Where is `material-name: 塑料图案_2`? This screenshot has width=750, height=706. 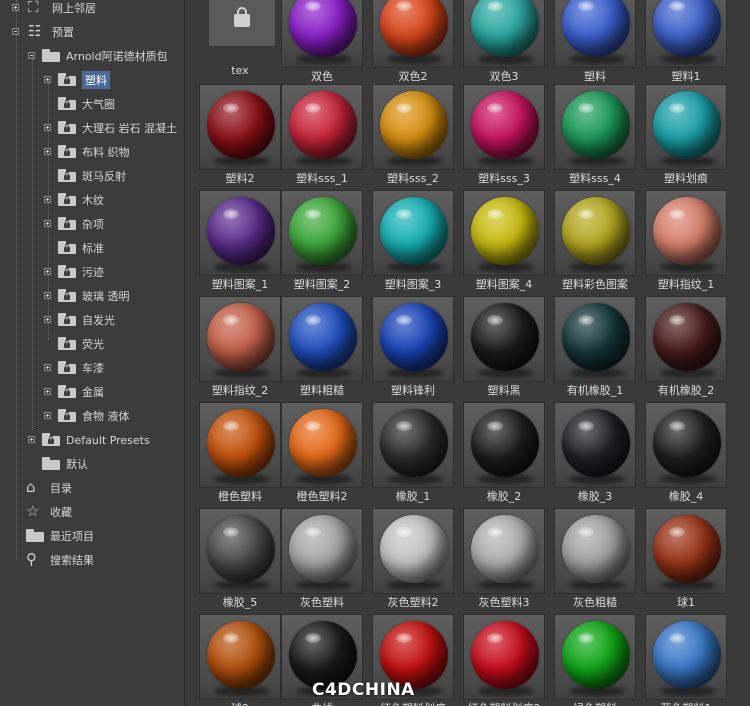
material-name: 塑料图案_2 is located at coordinates (322, 284).